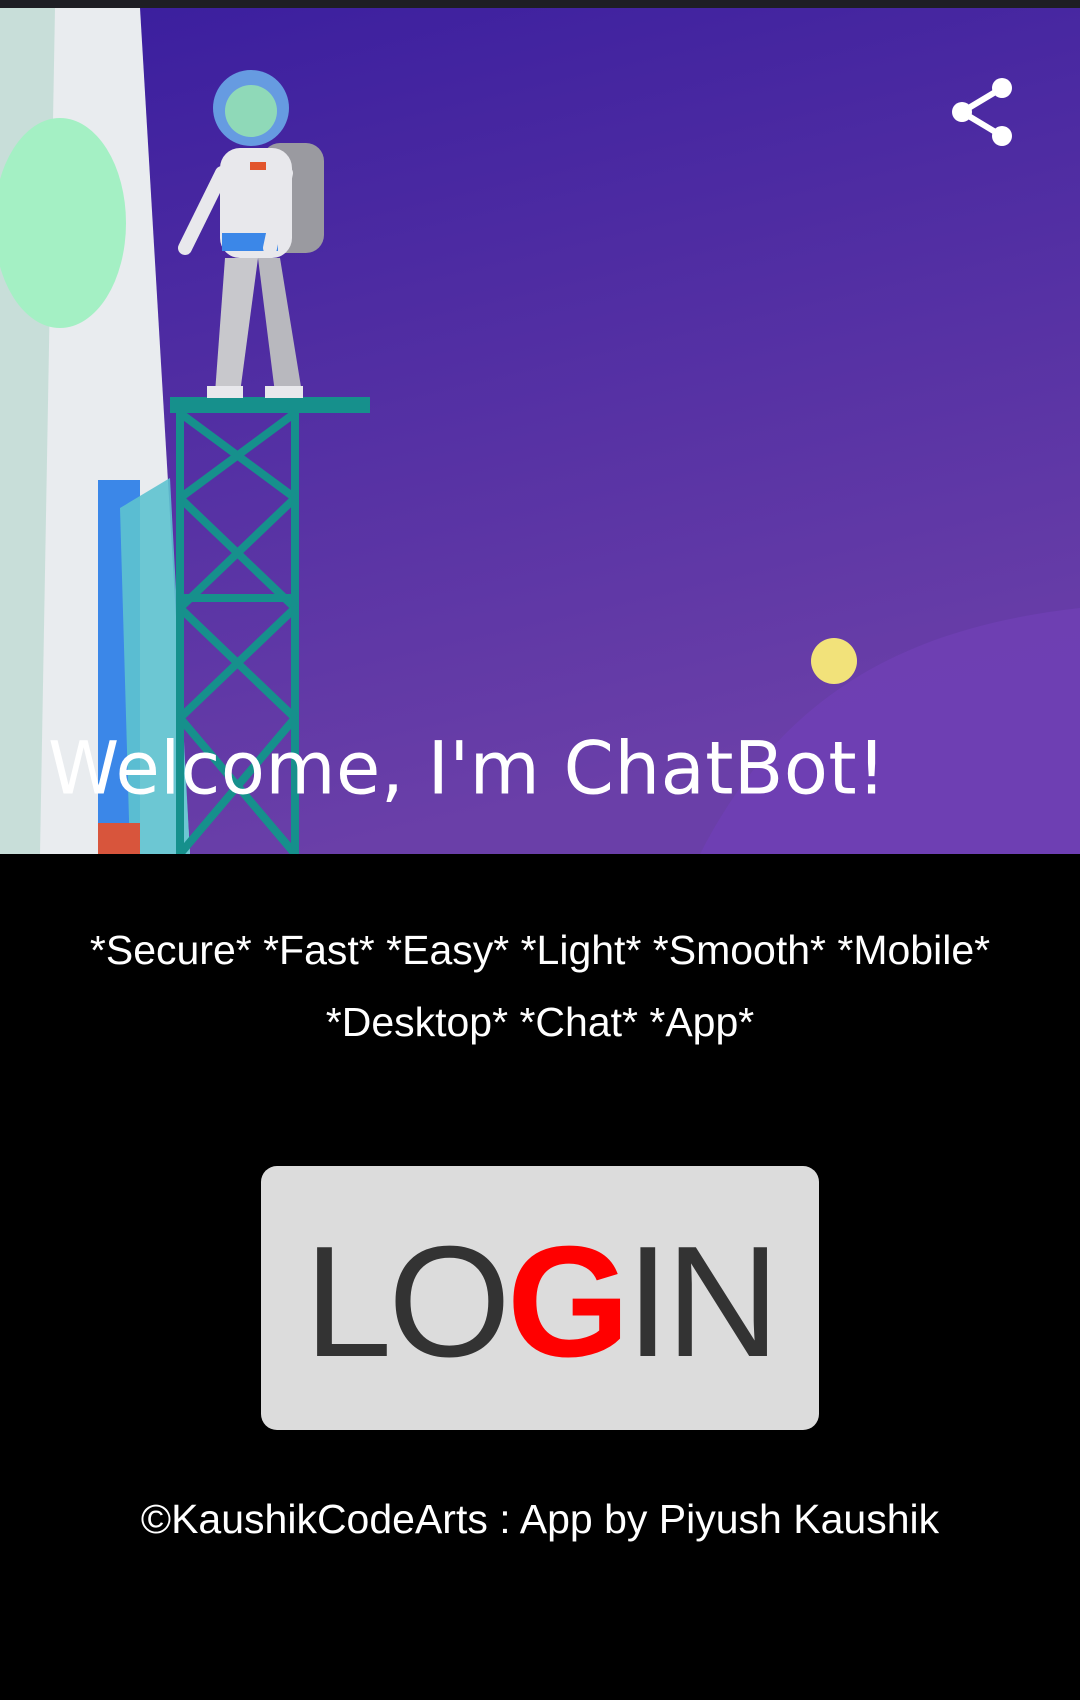 The height and width of the screenshot is (1700, 1080). I want to click on login-label-part-3: IN, so click(702, 1302).